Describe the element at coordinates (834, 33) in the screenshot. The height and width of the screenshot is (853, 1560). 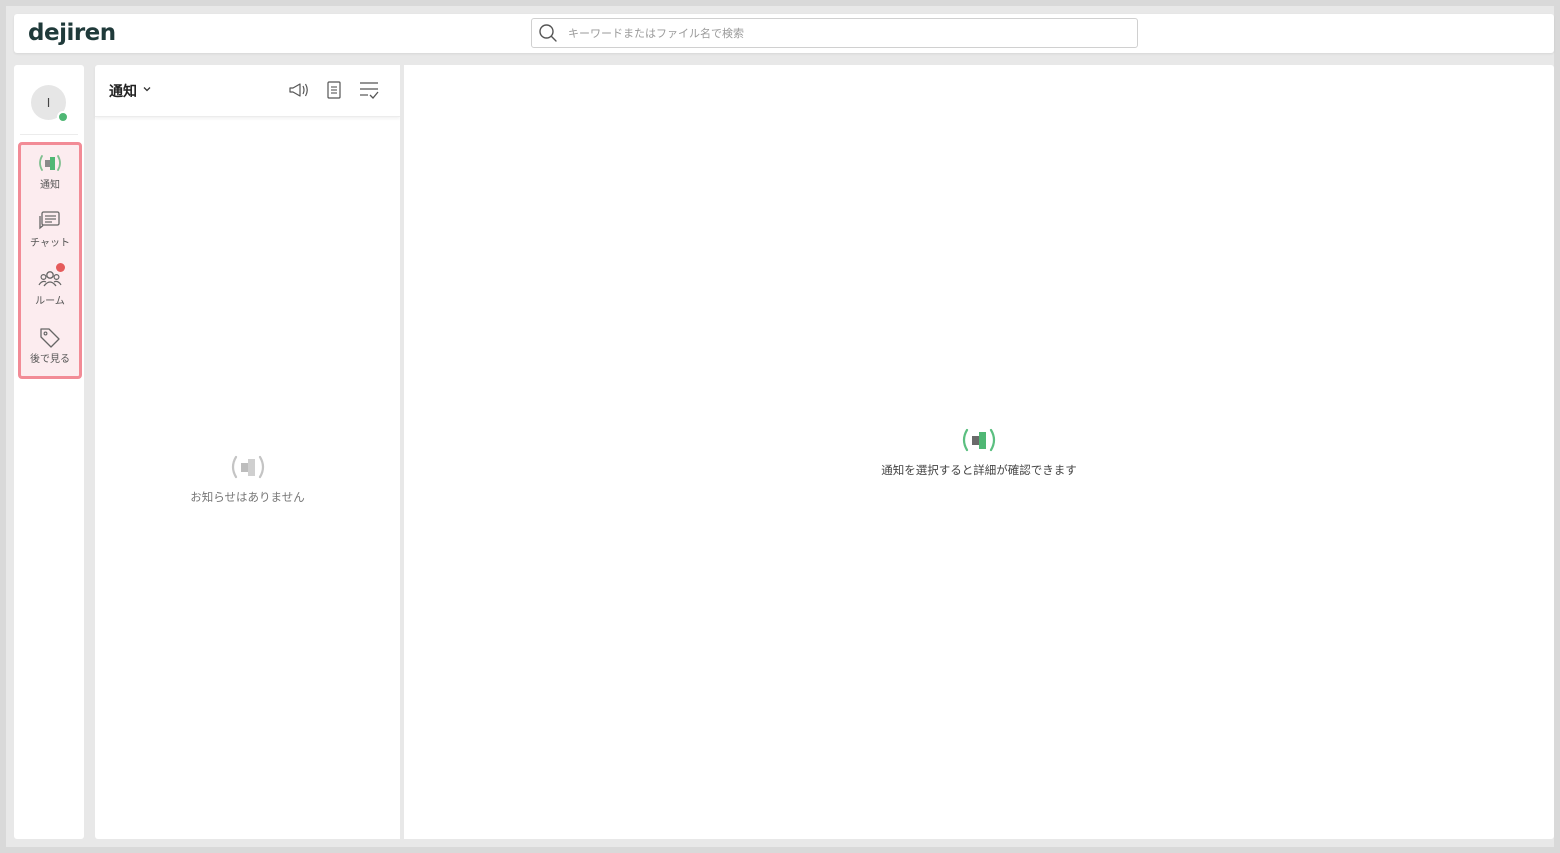
I see `search-bar: キーワードまたはファイル名で検索` at that location.